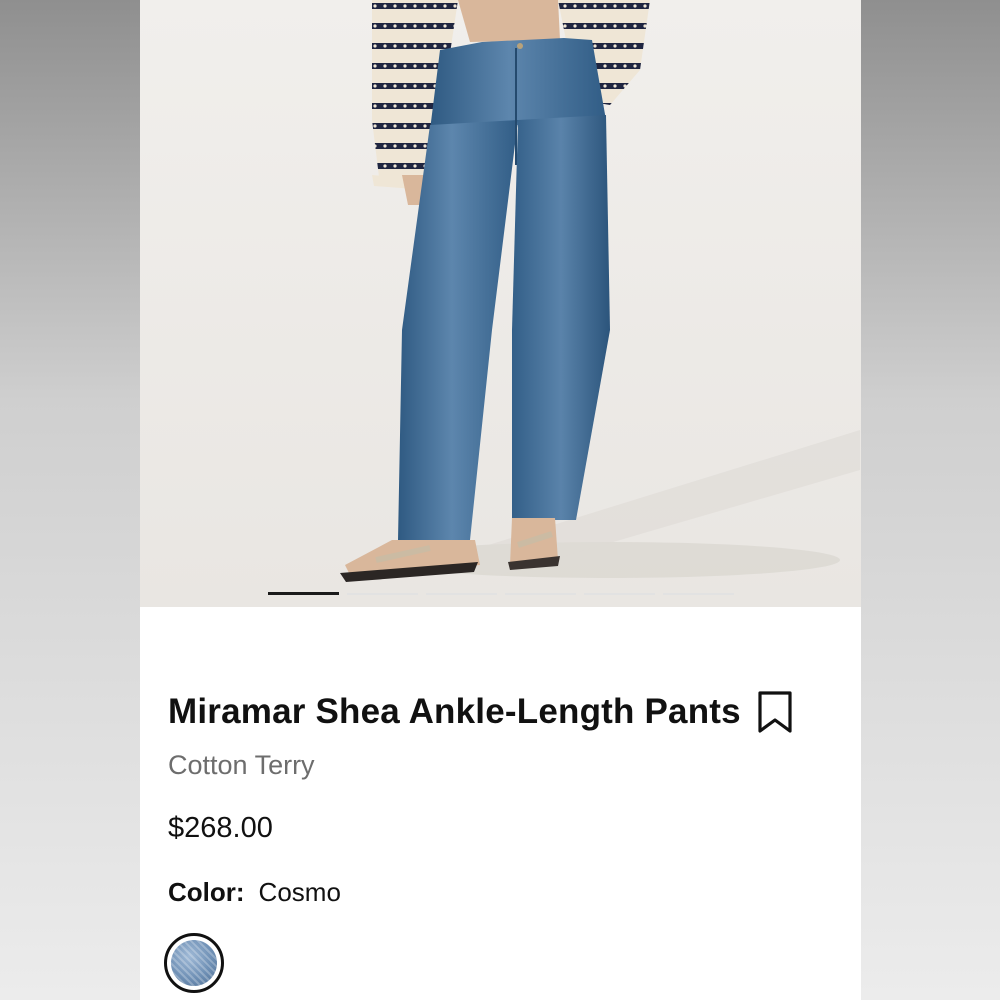 Image resolution: width=1000 pixels, height=1000 pixels. What do you see at coordinates (303, 593) in the screenshot?
I see `carousel-indicator-active` at bounding box center [303, 593].